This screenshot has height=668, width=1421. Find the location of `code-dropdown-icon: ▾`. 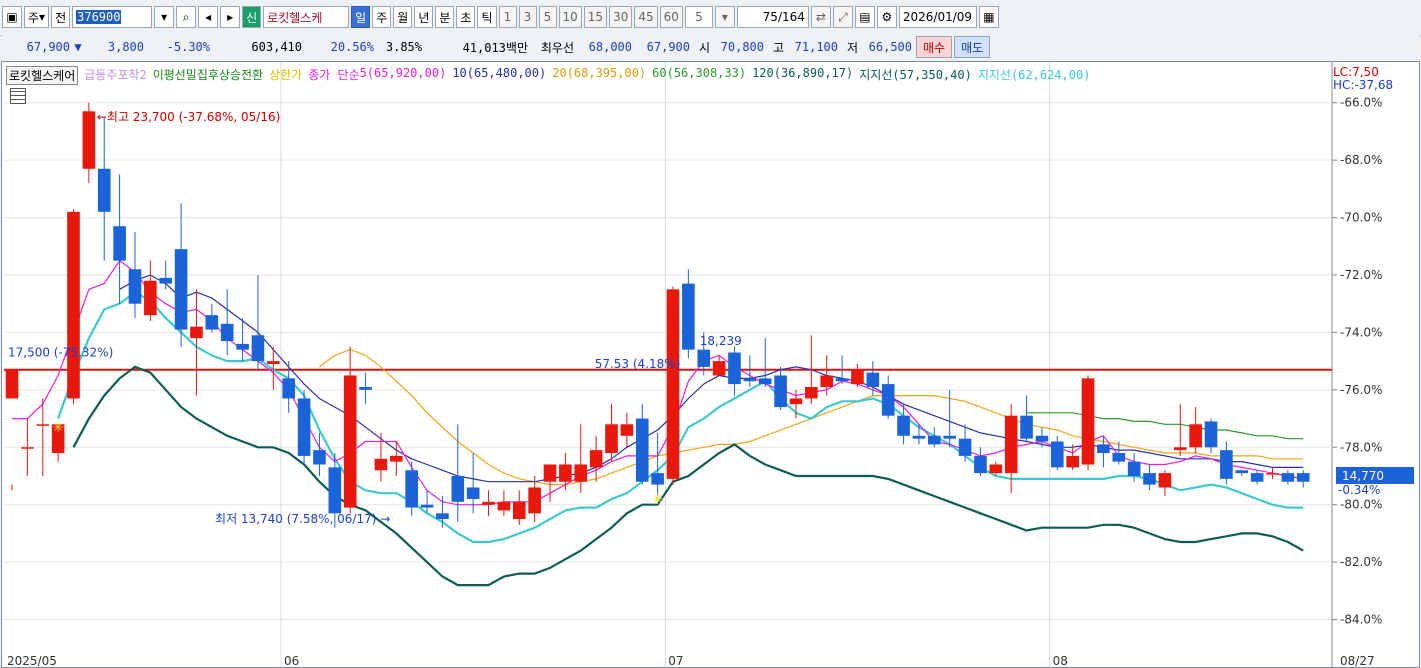

code-dropdown-icon: ▾ is located at coordinates (164, 17).